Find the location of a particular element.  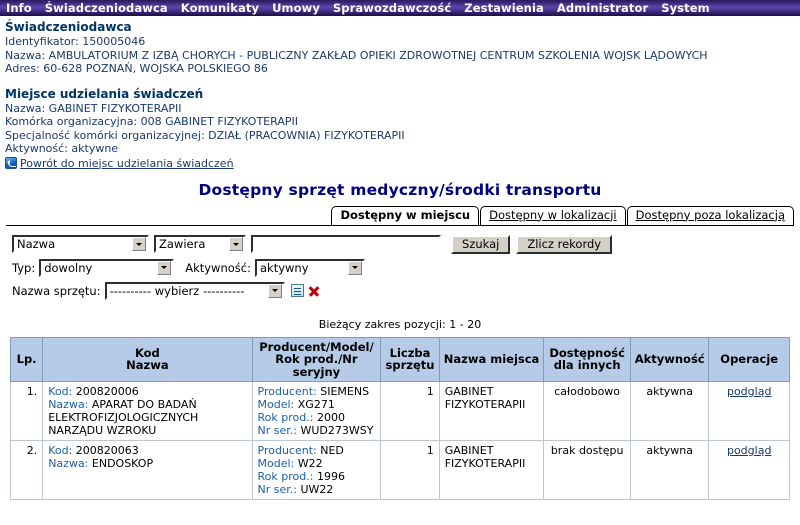

type-label: Typ: is located at coordinates (24, 267).